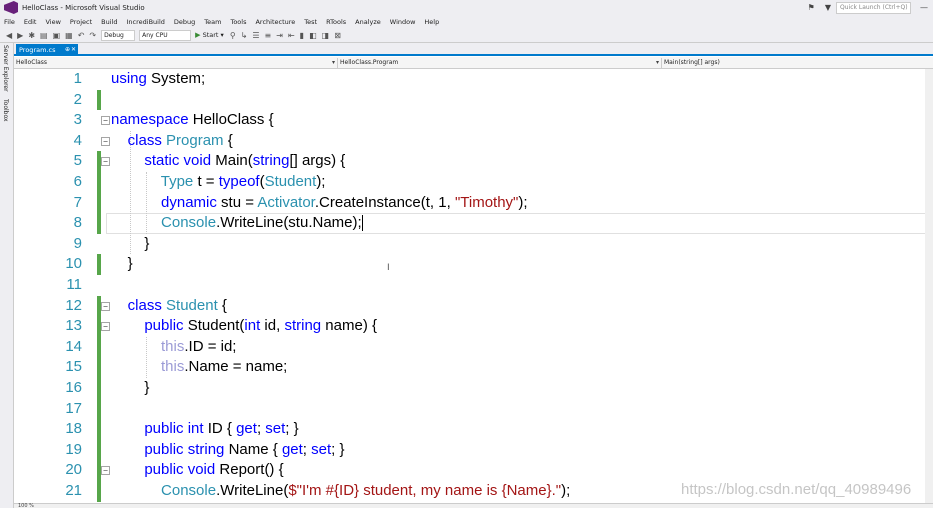 The height and width of the screenshot is (509, 933). What do you see at coordinates (189, 490) in the screenshot?
I see `code-token: Console` at bounding box center [189, 490].